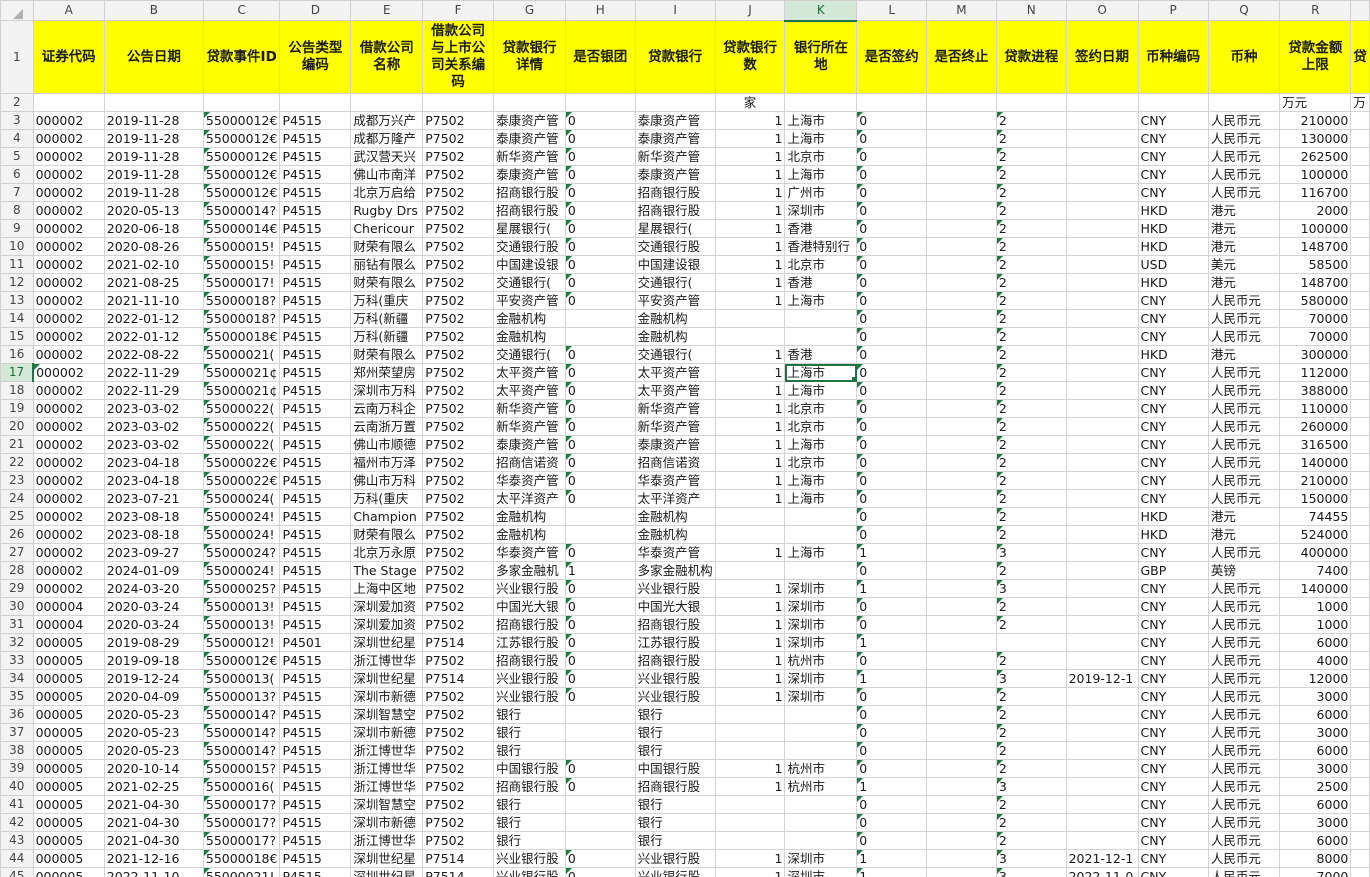 This screenshot has height=877, width=1370. I want to click on data-cell: 1000, so click(1315, 606).